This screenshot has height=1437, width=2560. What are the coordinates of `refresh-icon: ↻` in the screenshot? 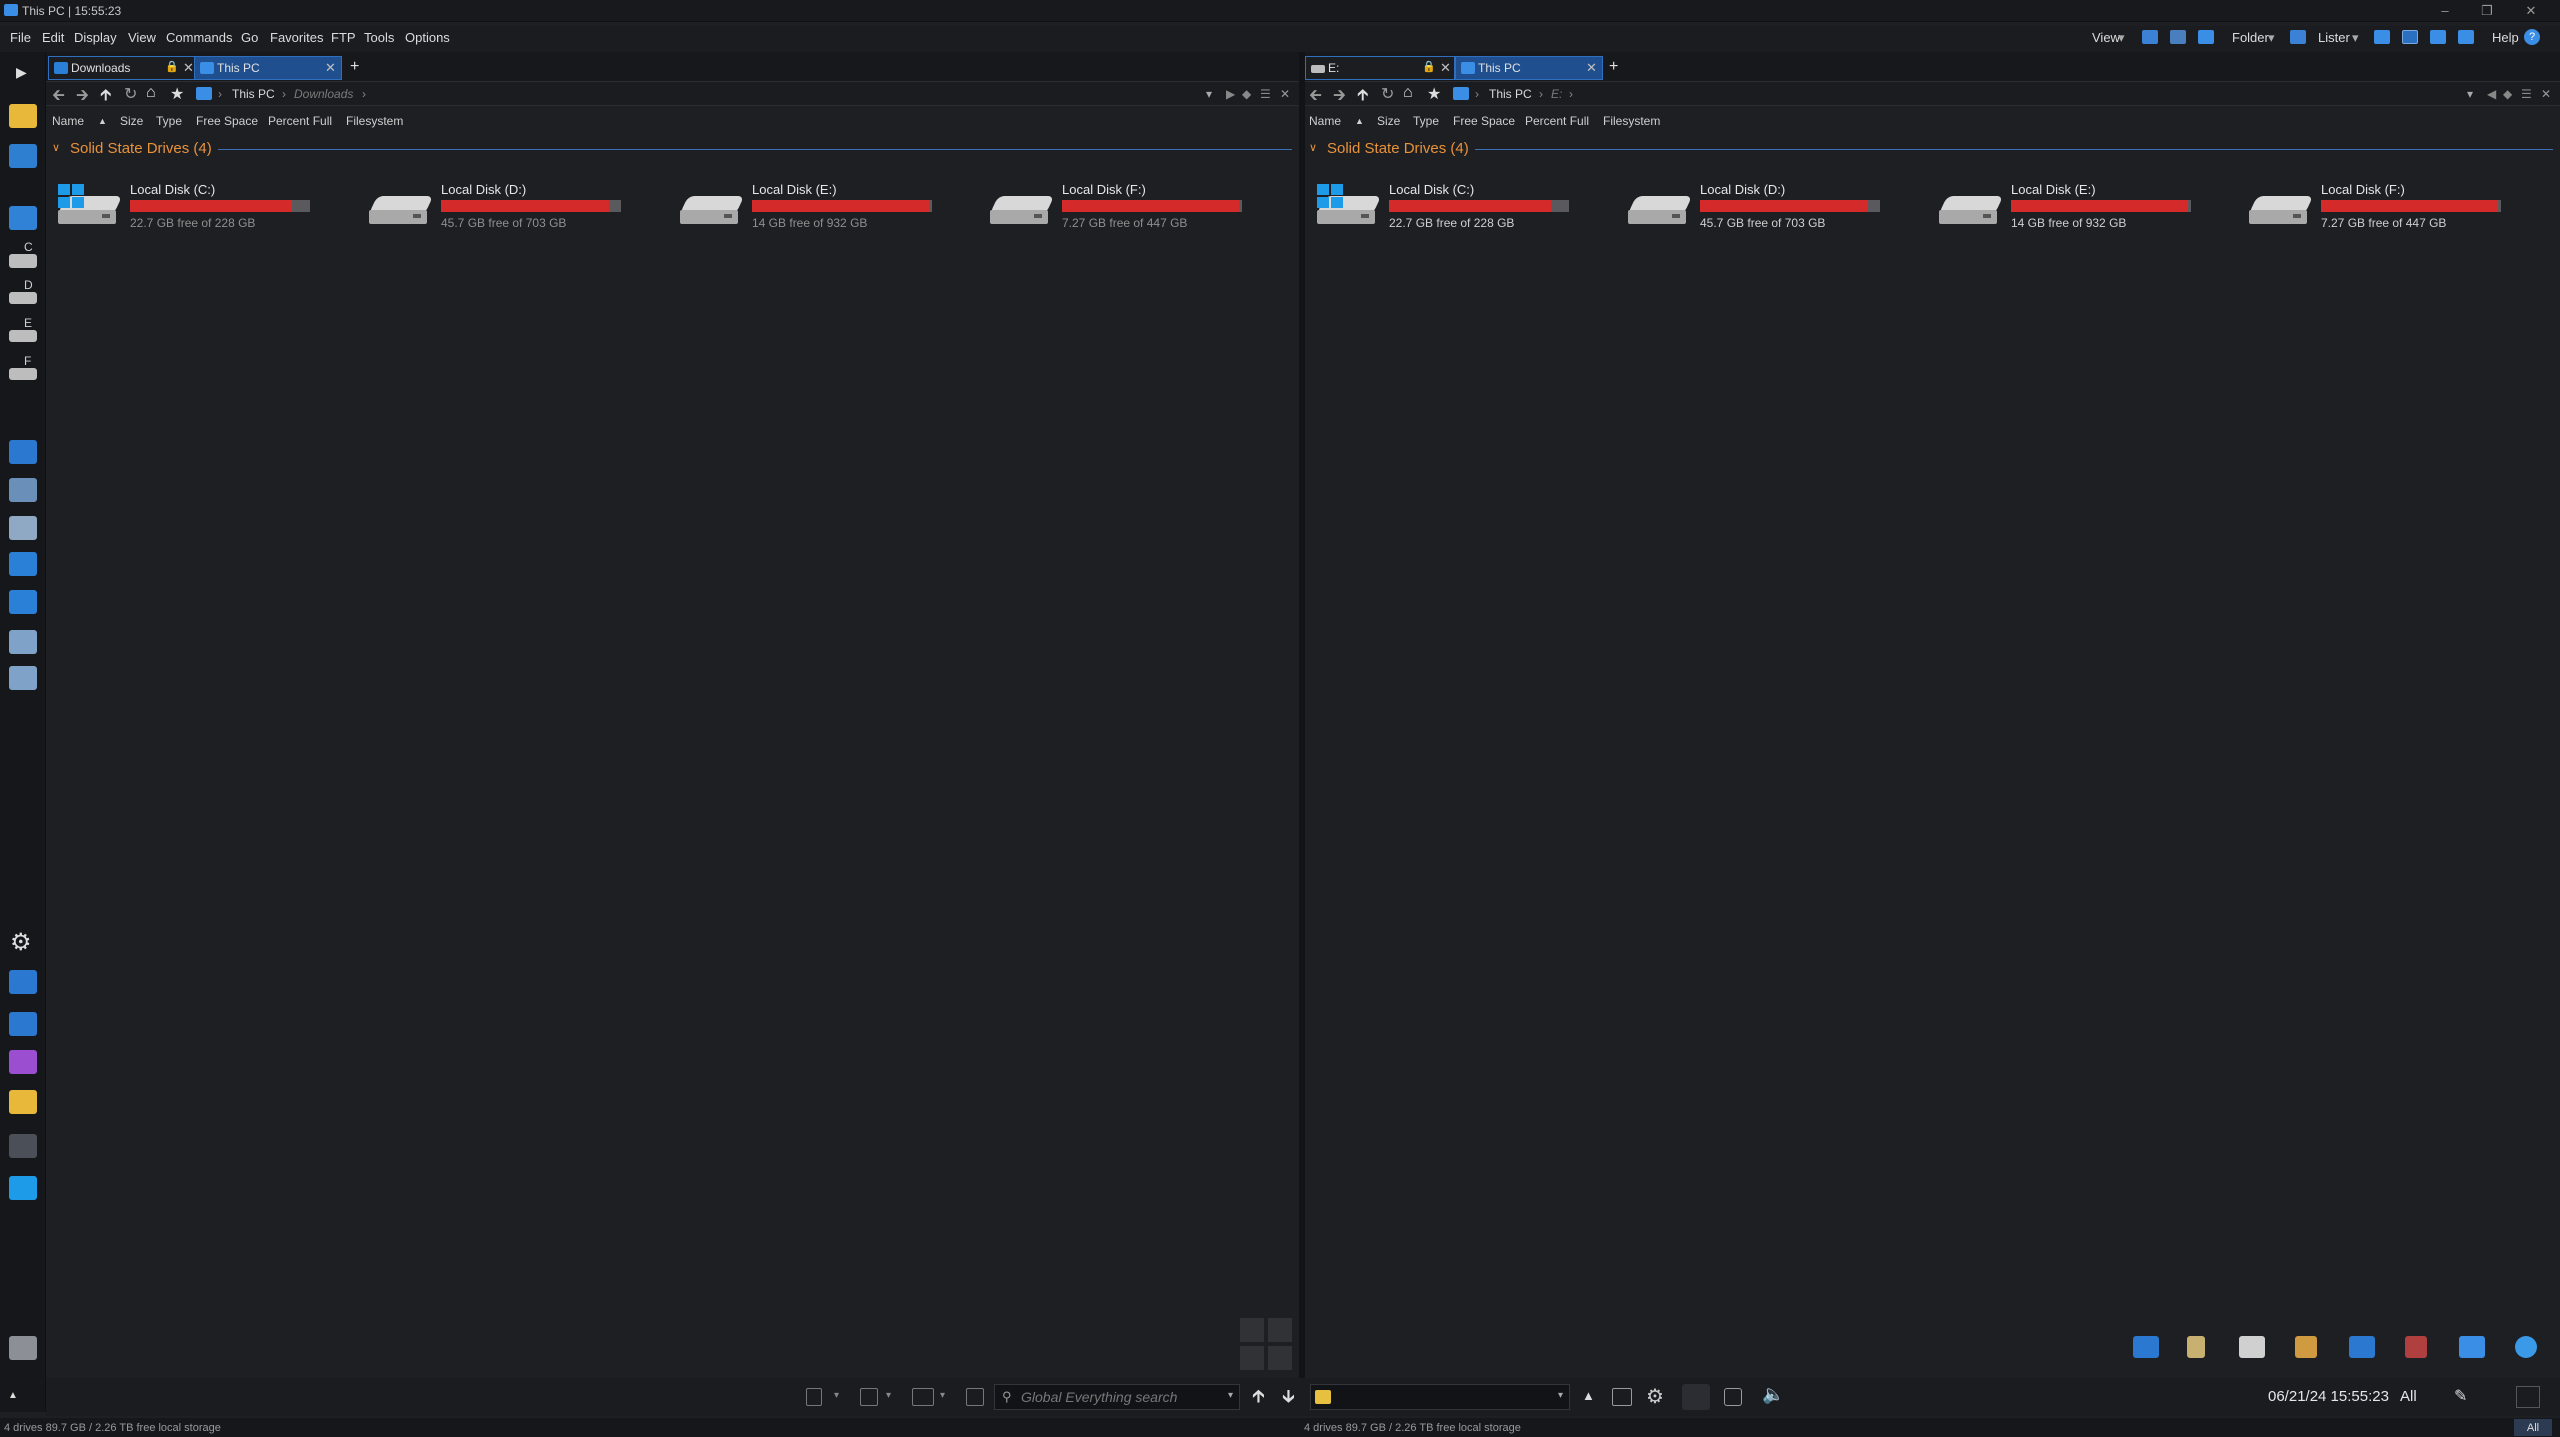 It's located at (130, 94).